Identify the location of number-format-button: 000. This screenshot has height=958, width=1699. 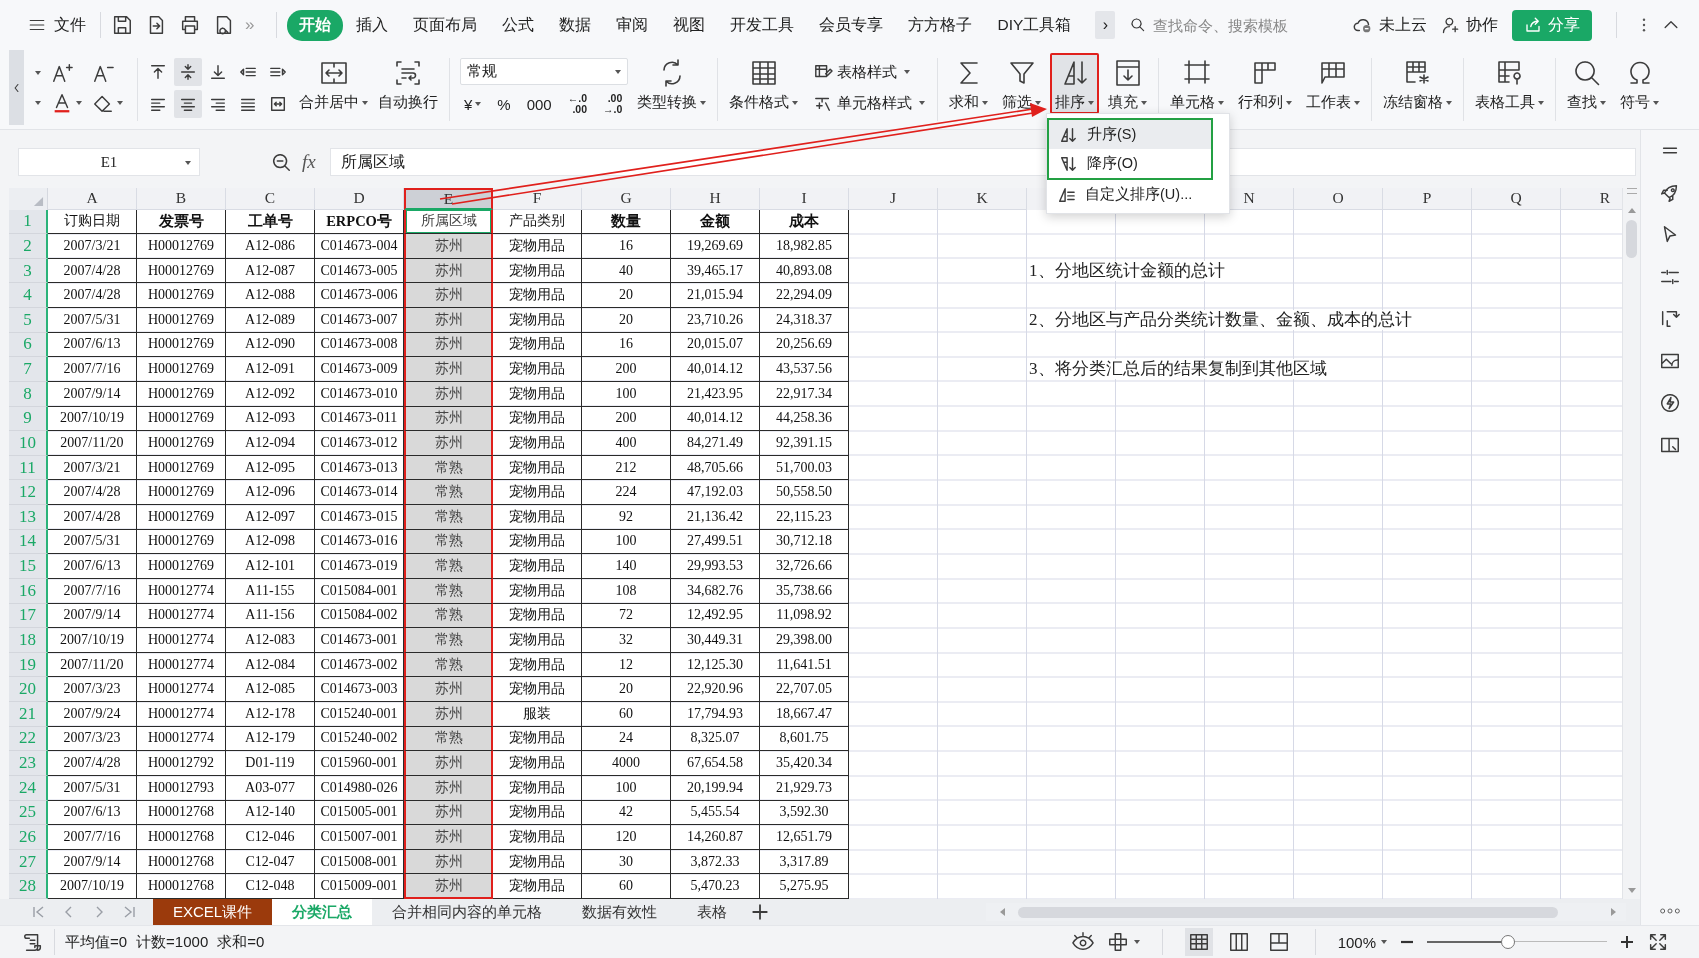
(539, 104).